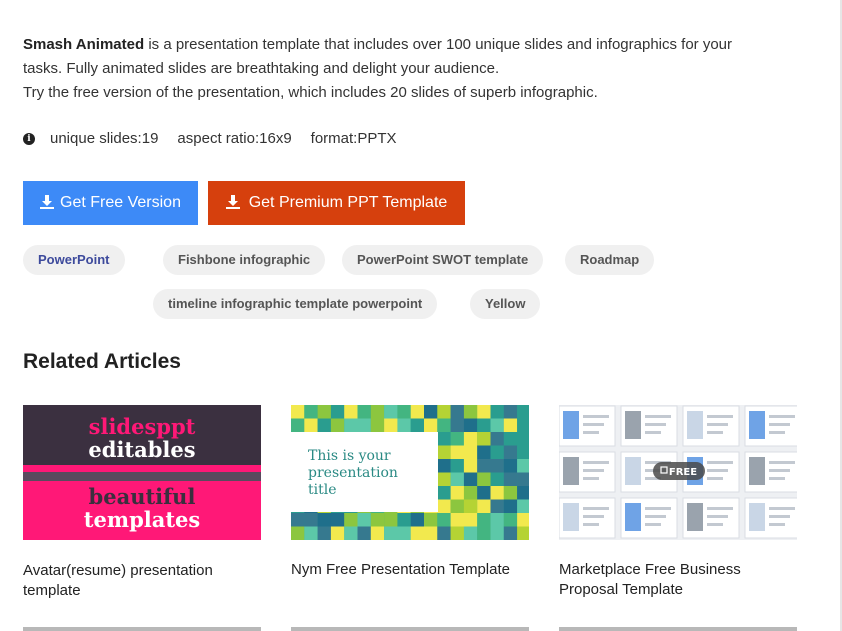 The image size is (842, 631). I want to click on related-card-title-avatar: Avatar(resume) presentation template, so click(143, 581).